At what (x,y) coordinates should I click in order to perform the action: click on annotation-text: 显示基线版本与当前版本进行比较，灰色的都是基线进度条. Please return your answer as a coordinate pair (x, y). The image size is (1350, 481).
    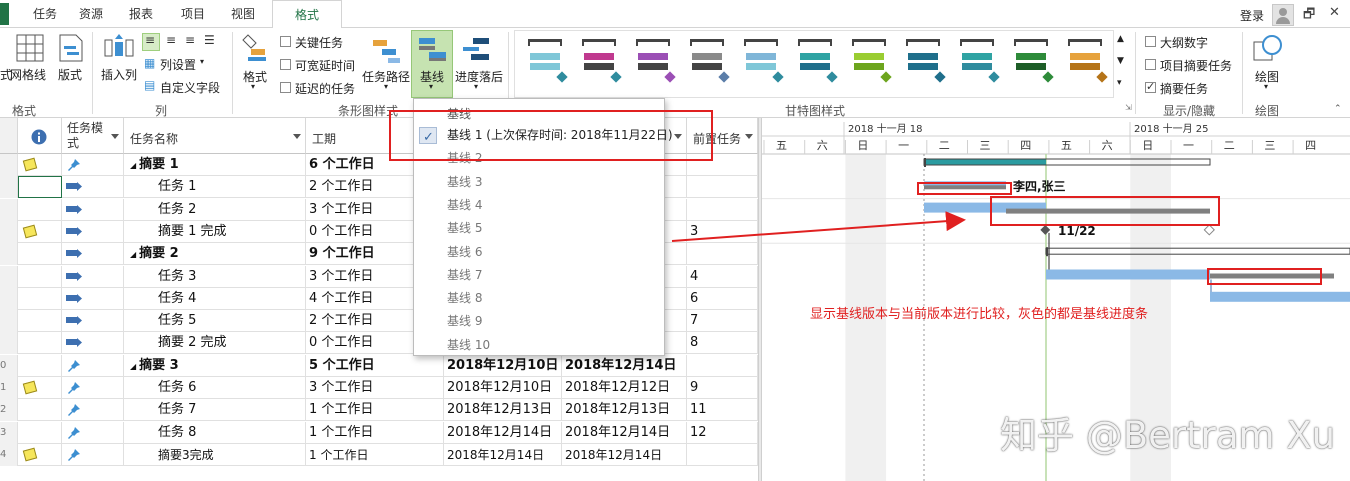
    Looking at the image, I should click on (979, 314).